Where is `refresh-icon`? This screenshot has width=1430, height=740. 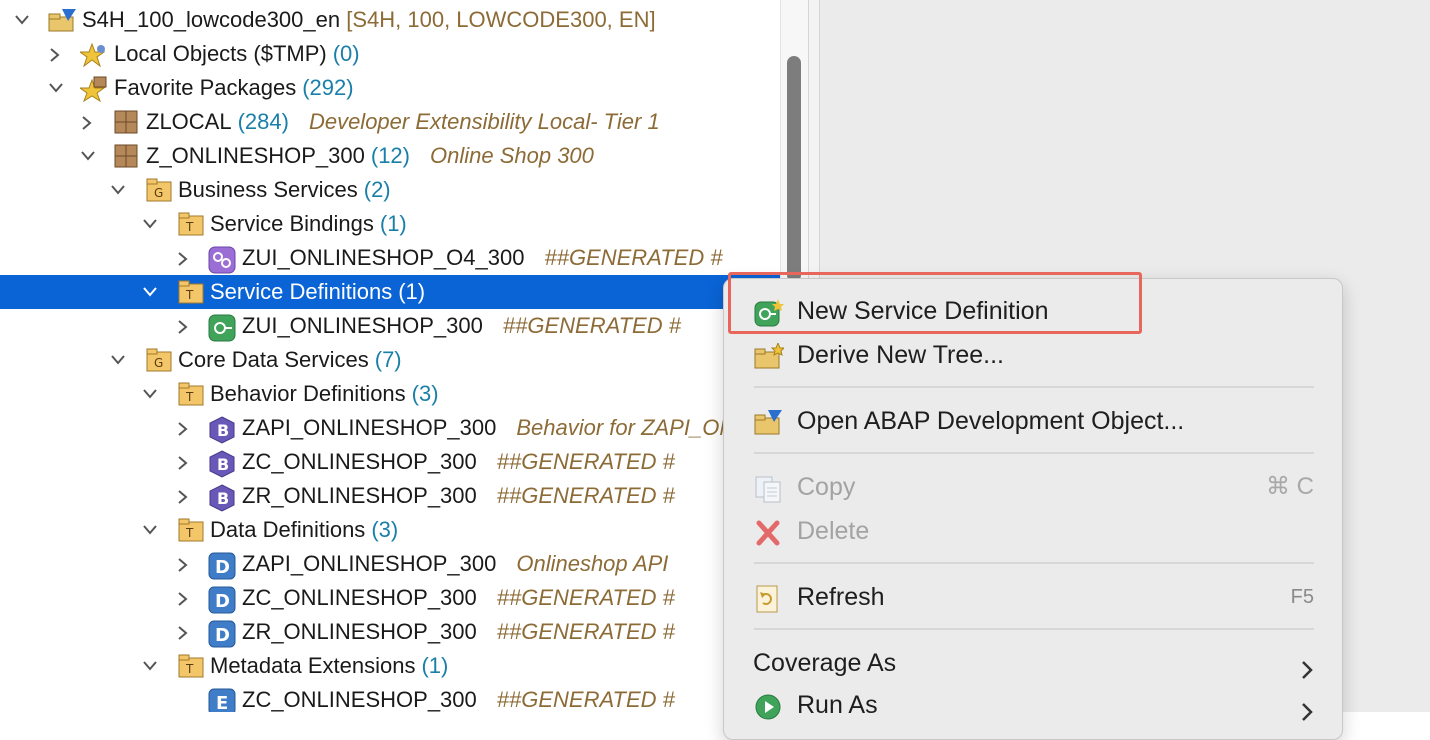
refresh-icon is located at coordinates (769, 599).